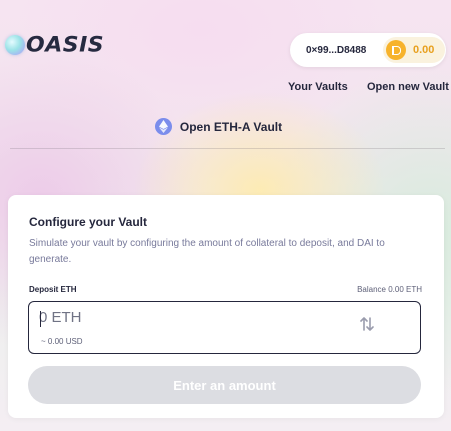  What do you see at coordinates (231, 126) in the screenshot?
I see `page-title: Open ETH-A Vault` at bounding box center [231, 126].